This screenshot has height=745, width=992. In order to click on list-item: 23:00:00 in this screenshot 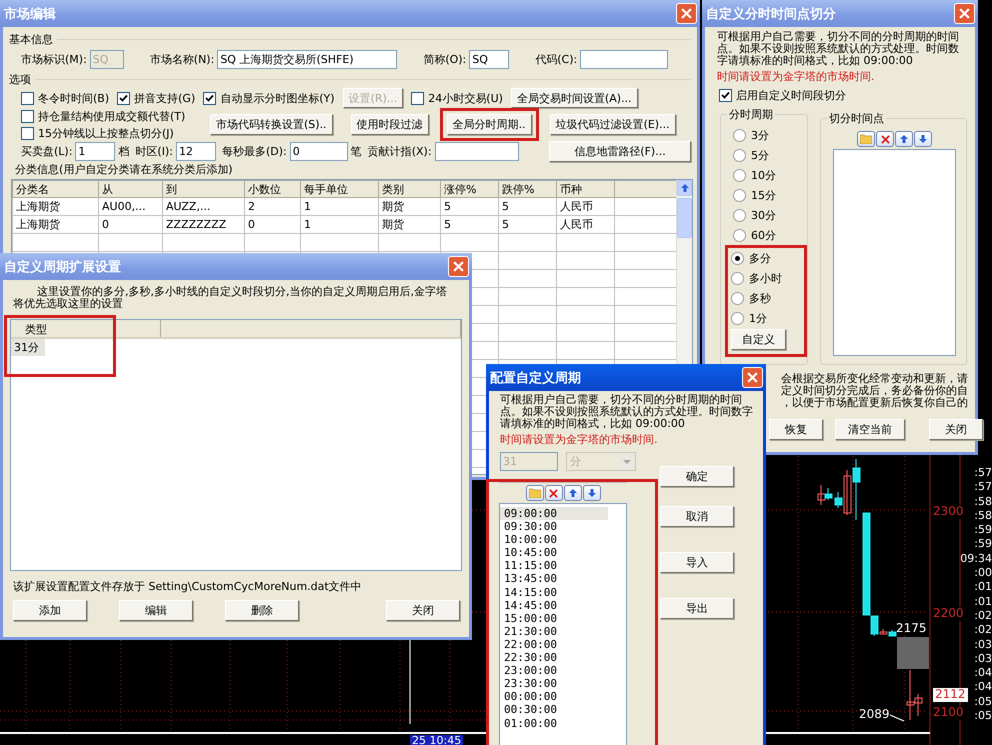, I will do `click(554, 671)`.